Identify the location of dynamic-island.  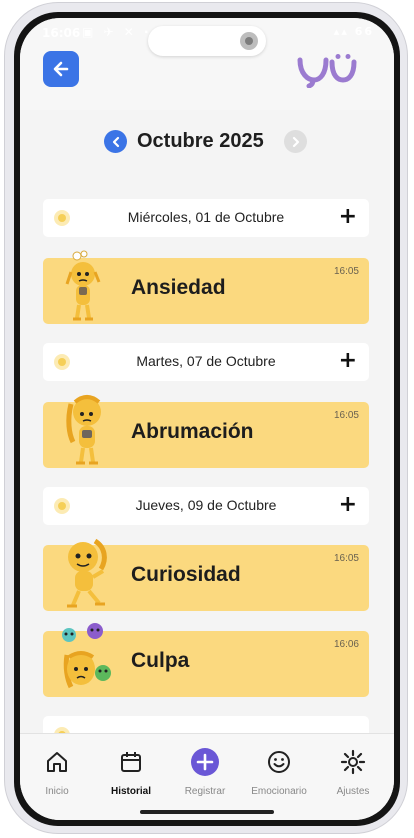
(207, 41).